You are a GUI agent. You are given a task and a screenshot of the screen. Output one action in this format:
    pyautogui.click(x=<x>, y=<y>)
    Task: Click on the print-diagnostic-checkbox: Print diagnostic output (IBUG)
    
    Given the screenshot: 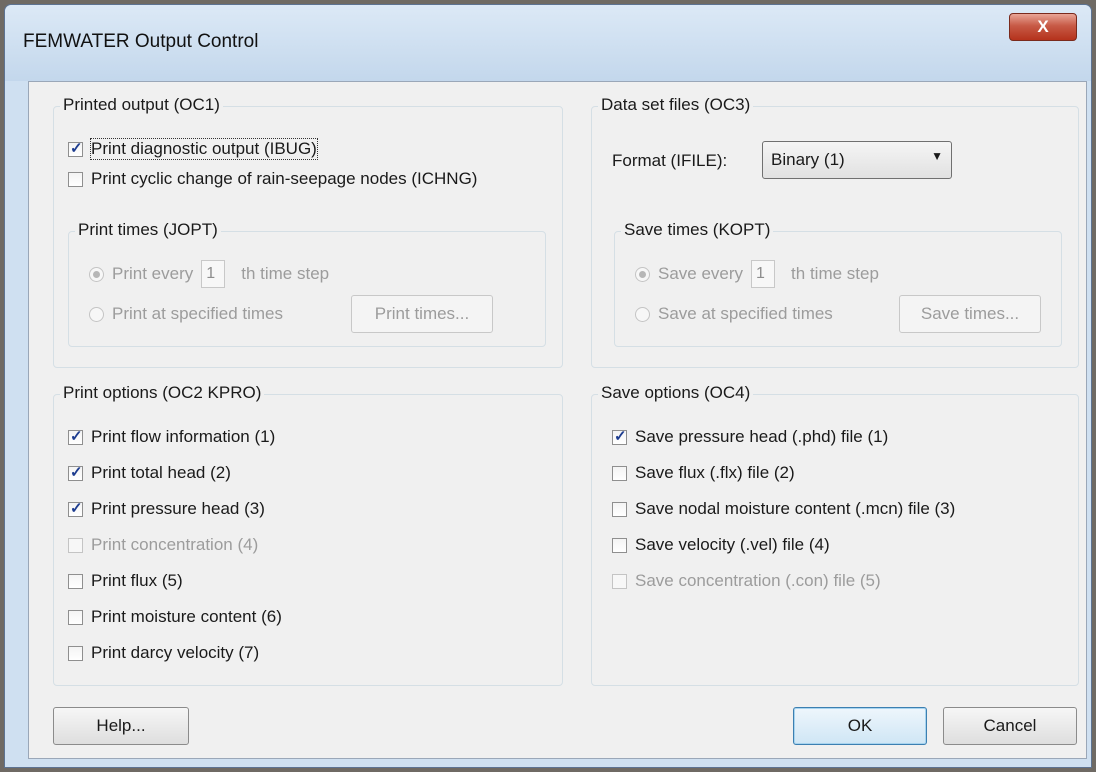 What is the action you would take?
    pyautogui.click(x=193, y=149)
    